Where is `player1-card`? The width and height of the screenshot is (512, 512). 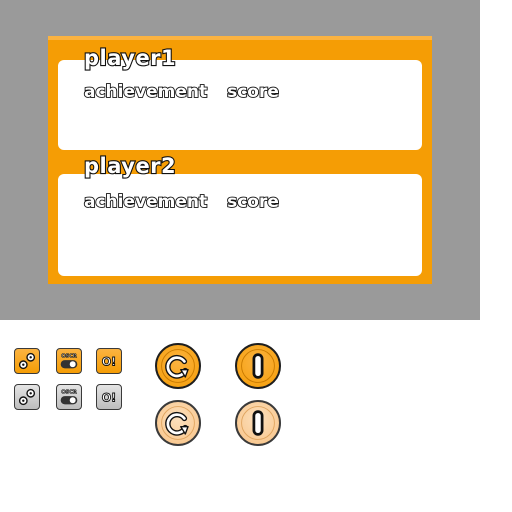
player1-card is located at coordinates (240, 105).